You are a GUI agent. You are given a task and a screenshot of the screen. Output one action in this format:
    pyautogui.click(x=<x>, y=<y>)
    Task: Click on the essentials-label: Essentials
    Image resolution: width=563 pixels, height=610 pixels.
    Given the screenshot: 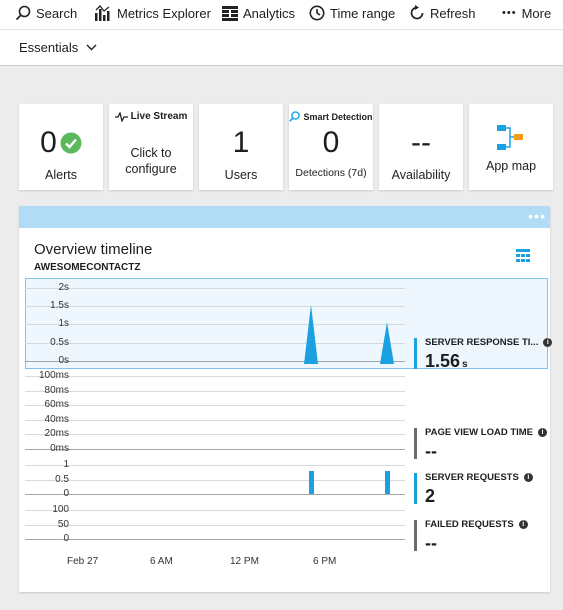 What is the action you would take?
    pyautogui.click(x=49, y=47)
    